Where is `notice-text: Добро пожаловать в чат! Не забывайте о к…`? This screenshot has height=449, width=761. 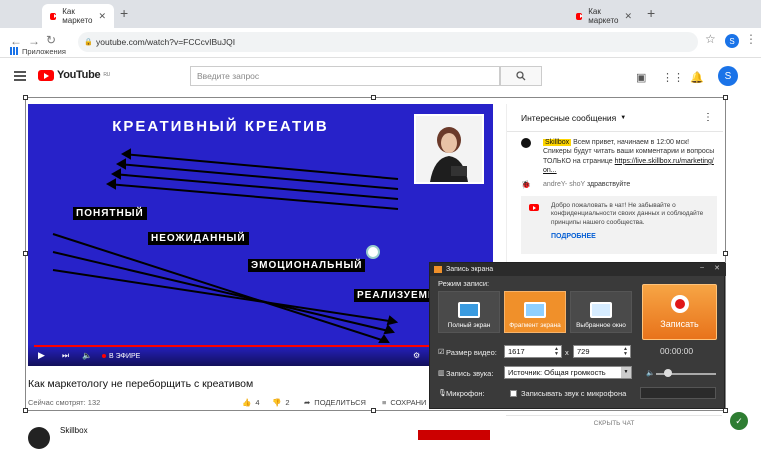
notice-text: Добро пожаловать в чат! Не забывайте о к… is located at coordinates (627, 214).